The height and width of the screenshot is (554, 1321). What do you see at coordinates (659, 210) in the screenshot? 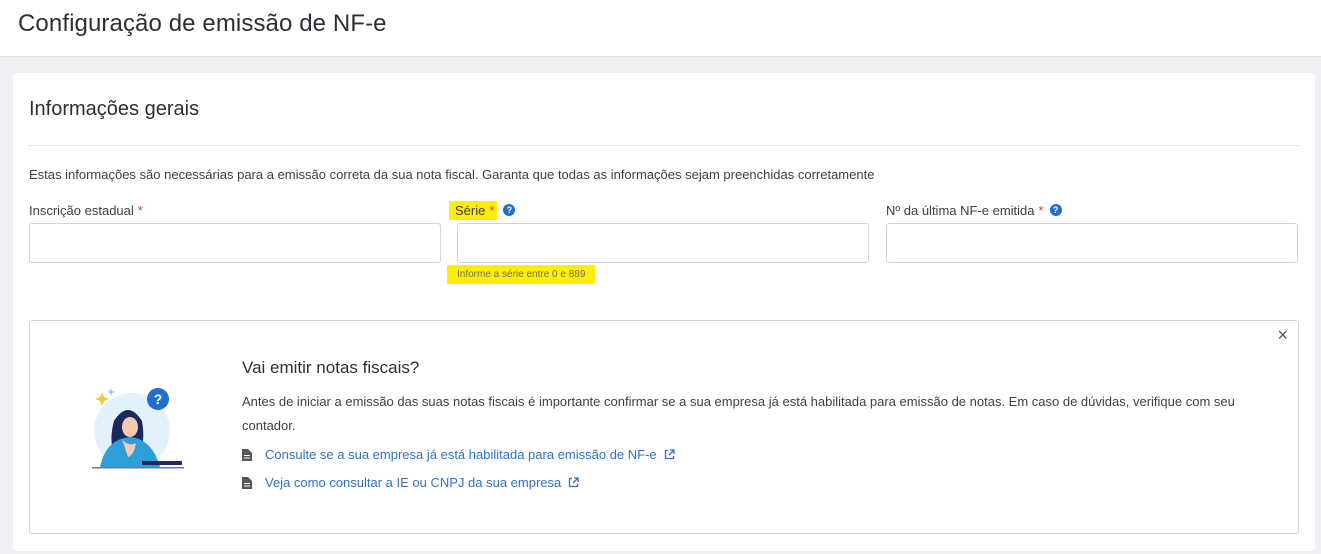
I see `serie-label: Série * ?` at bounding box center [659, 210].